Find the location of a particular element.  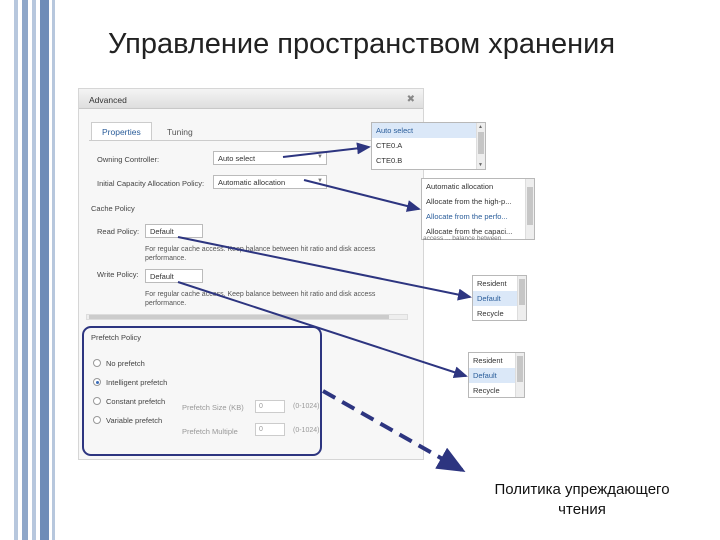

arrow-to-controller-list is located at coordinates (326, 150).